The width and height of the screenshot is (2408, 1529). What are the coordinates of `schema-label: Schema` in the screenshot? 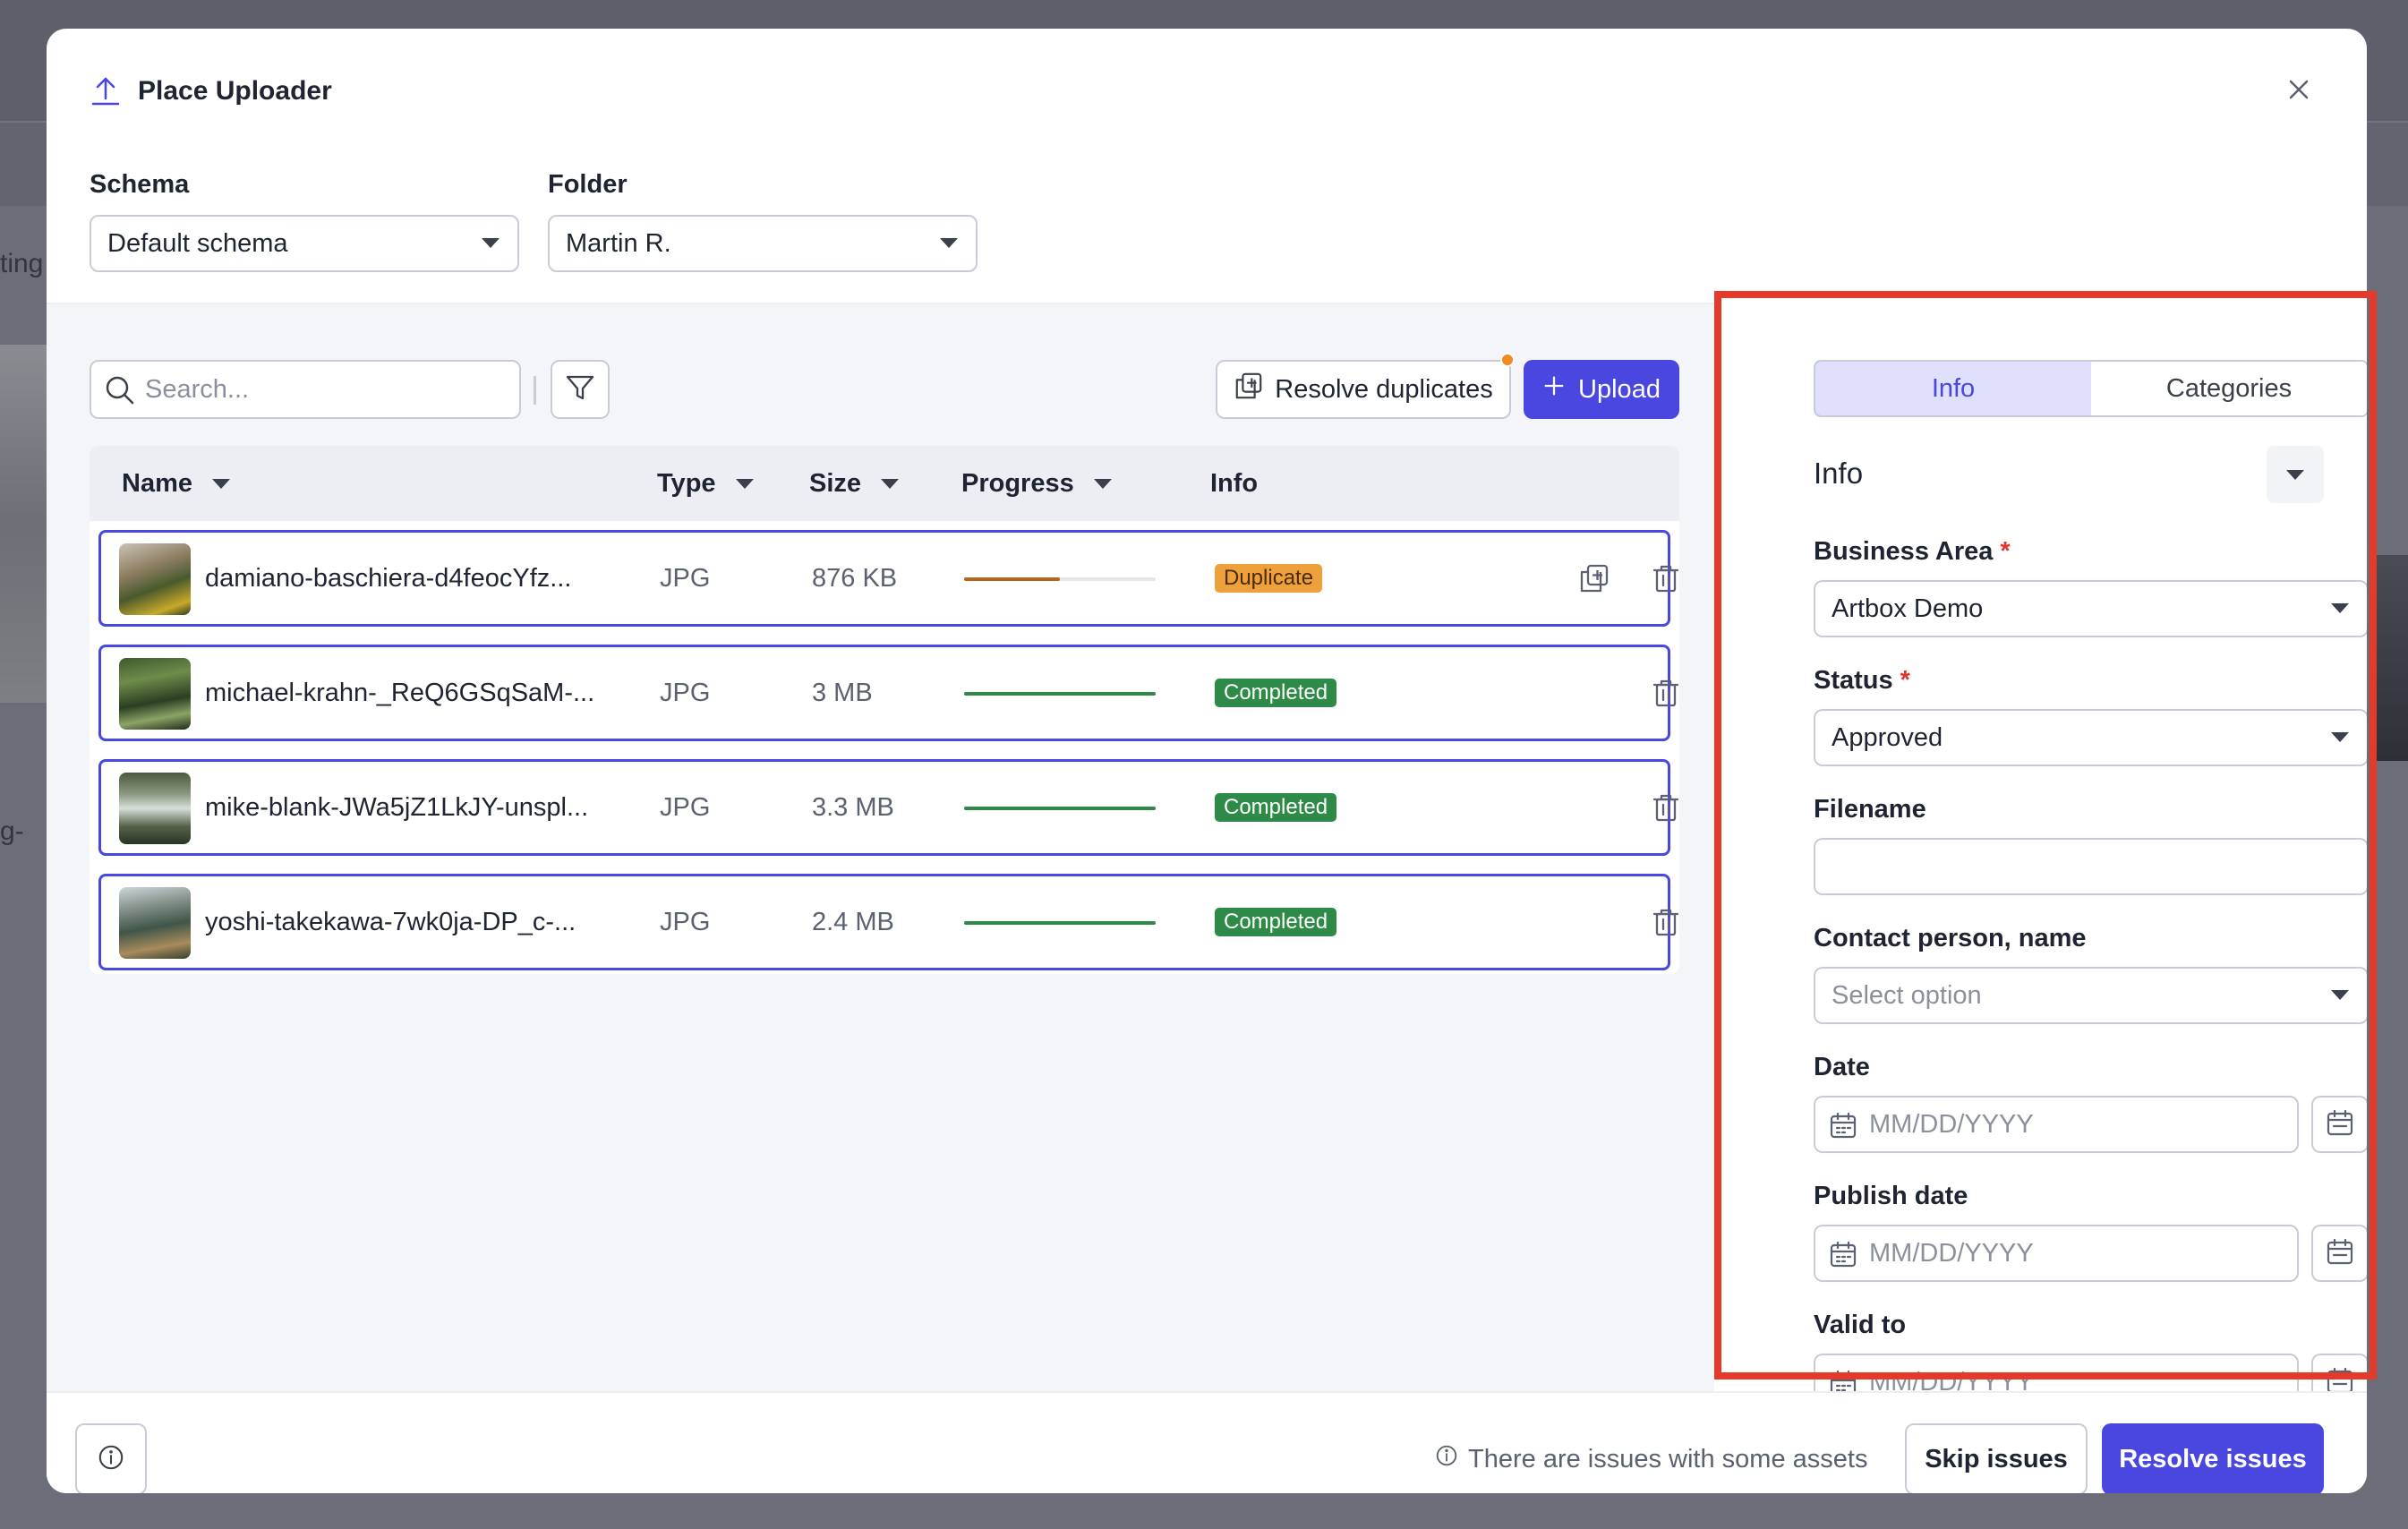 It's located at (140, 184).